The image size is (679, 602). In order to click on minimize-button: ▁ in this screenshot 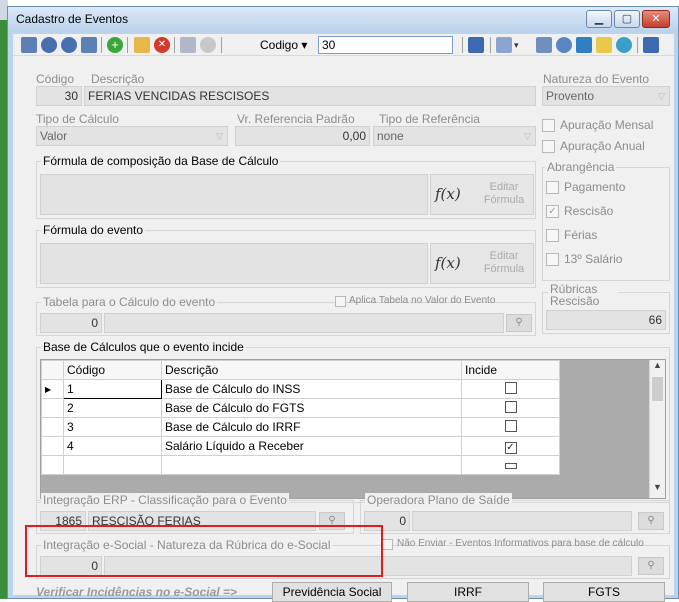, I will do `click(599, 19)`.